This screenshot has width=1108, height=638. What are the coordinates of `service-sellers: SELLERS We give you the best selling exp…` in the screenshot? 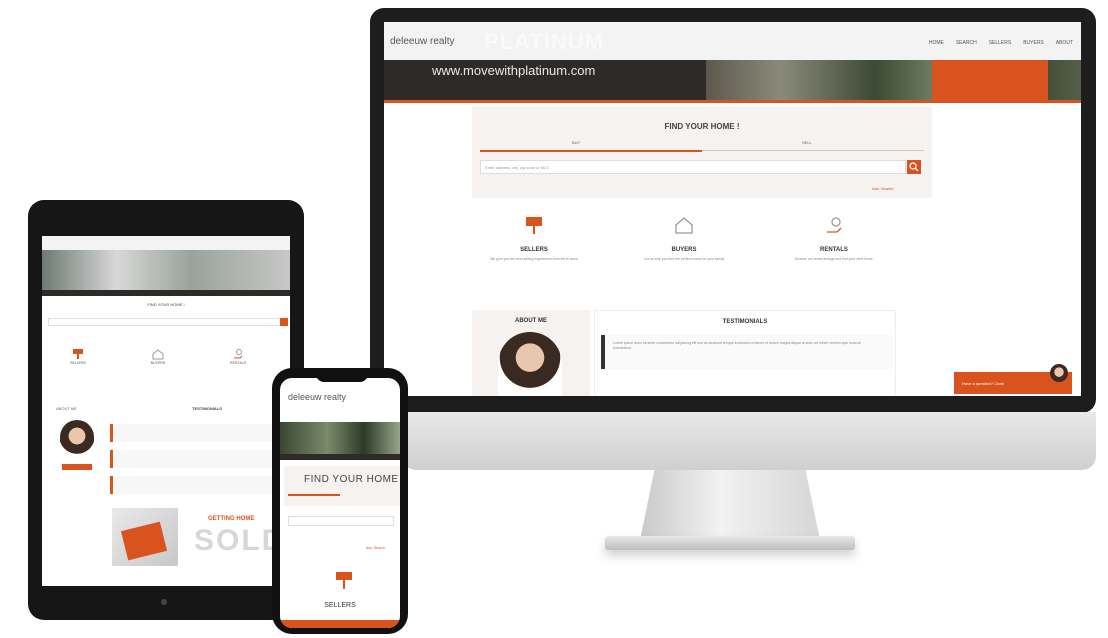 It's located at (534, 238).